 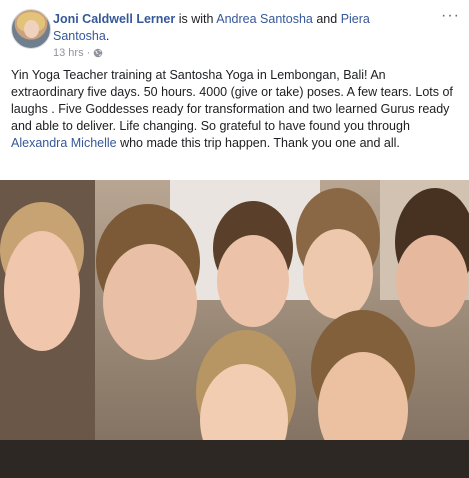 I want to click on profile-avatar, so click(x=31, y=29).